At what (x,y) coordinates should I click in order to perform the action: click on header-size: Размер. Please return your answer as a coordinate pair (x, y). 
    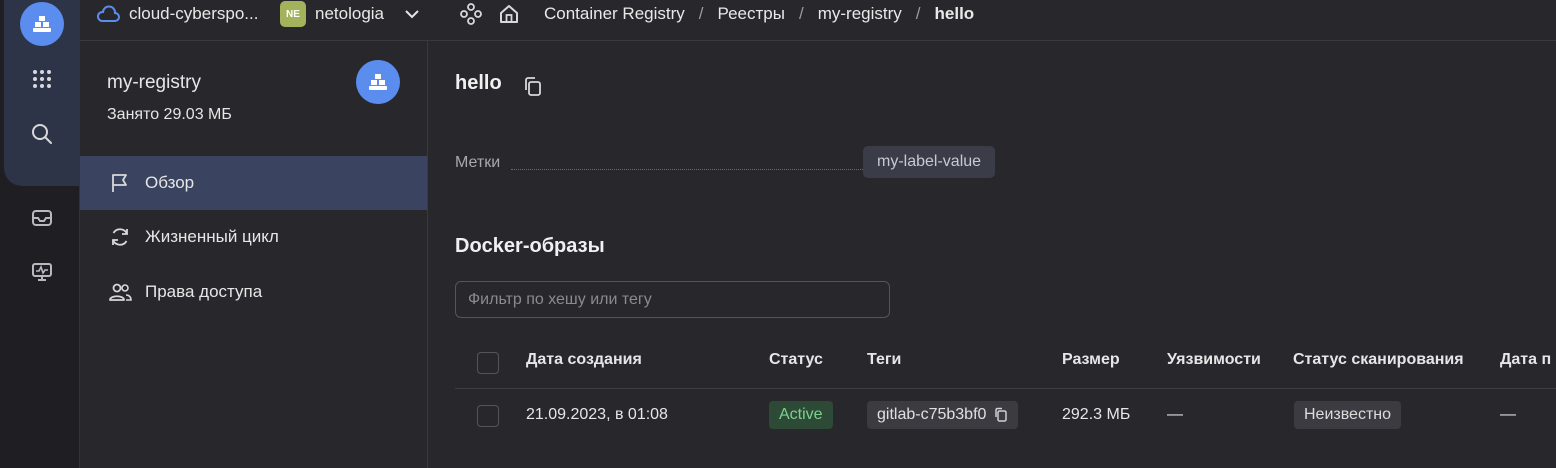
    Looking at the image, I should click on (1091, 360).